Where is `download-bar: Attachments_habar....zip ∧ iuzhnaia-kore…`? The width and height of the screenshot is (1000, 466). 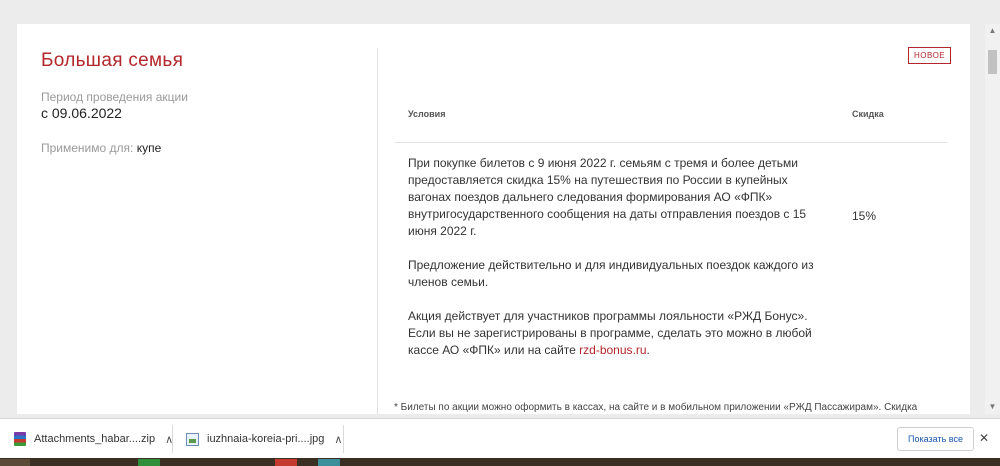 download-bar: Attachments_habar....zip ∧ iuzhnaia-kore… is located at coordinates (500, 438).